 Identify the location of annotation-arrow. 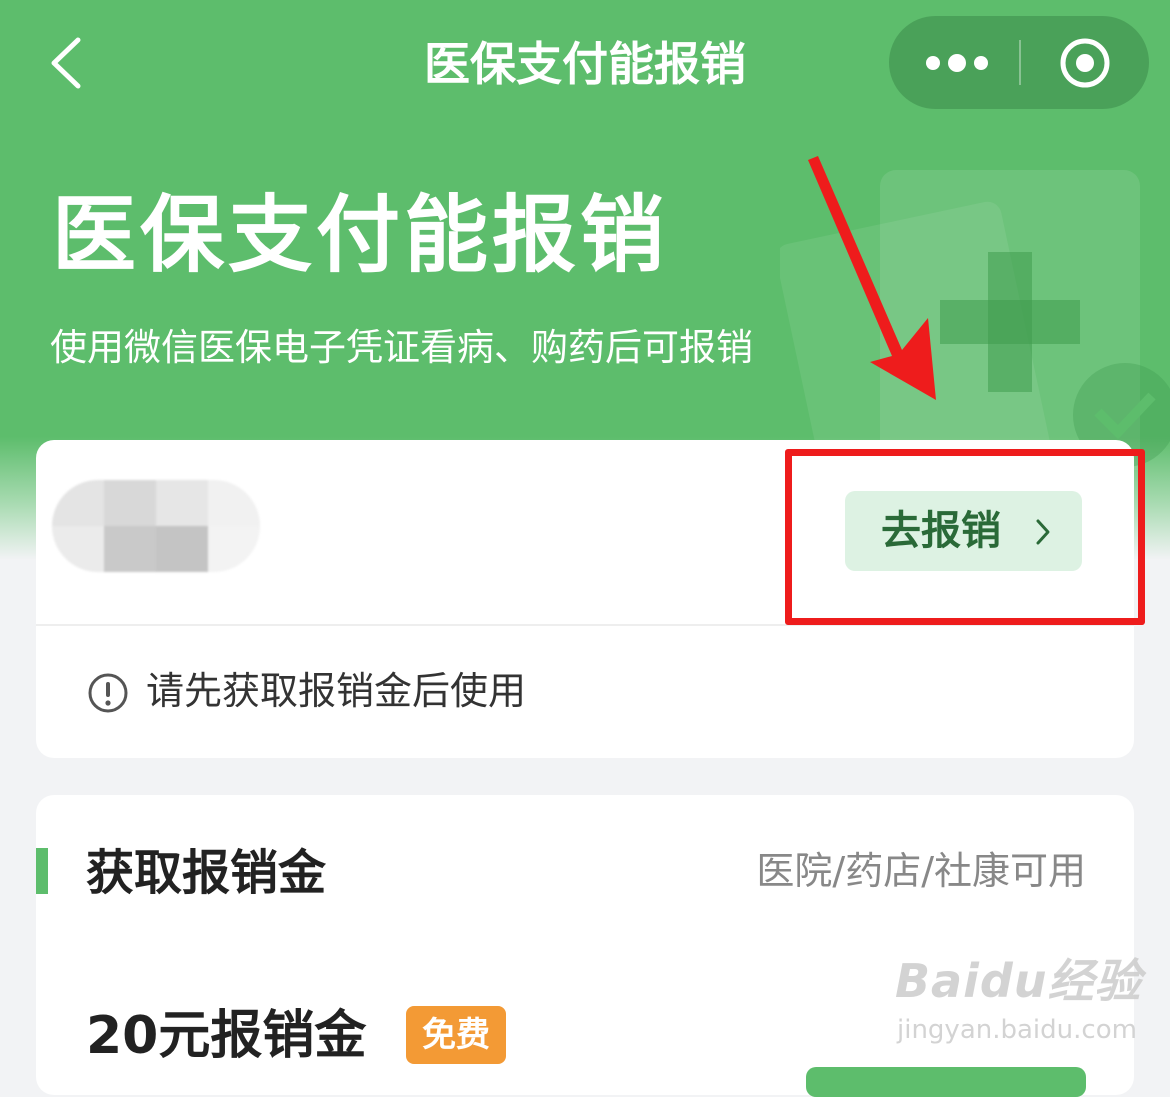
(872, 278).